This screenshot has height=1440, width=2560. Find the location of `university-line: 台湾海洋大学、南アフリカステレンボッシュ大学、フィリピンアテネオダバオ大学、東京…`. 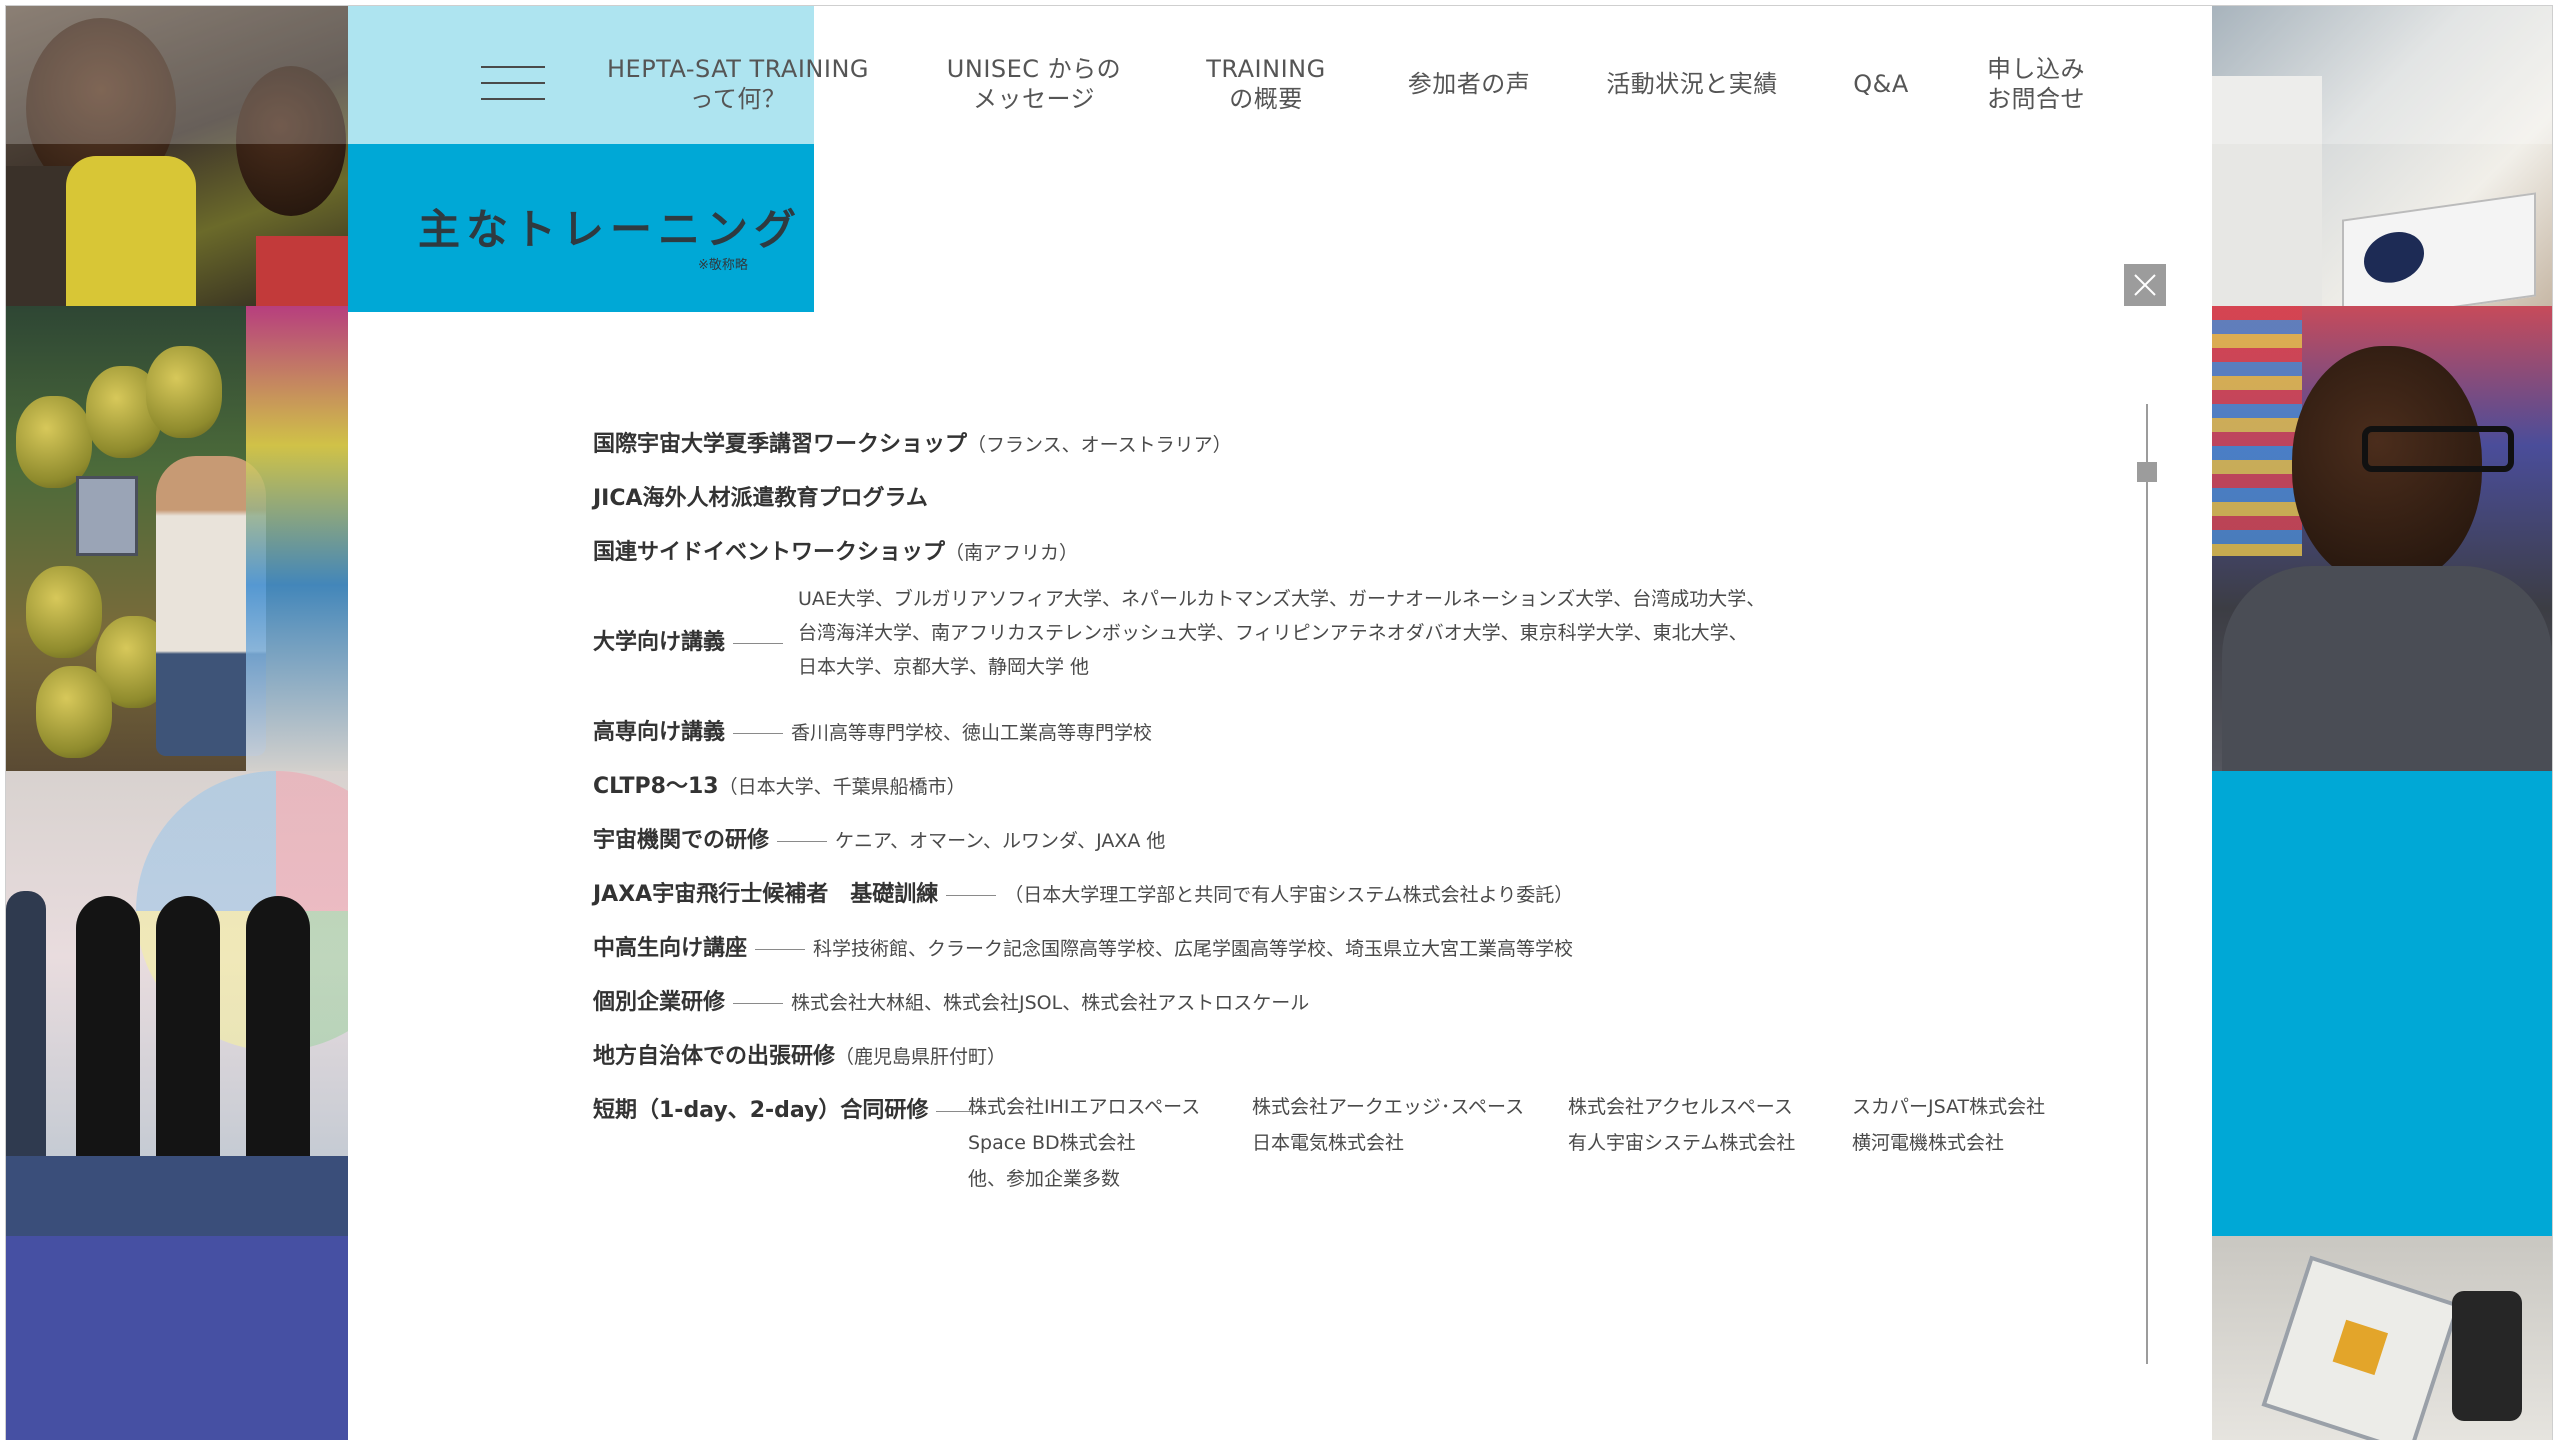

university-line: 台湾海洋大学、南アフリカステレンボッシュ大学、フィリピンアテネオダバオ大学、東京… is located at coordinates (1273, 633).